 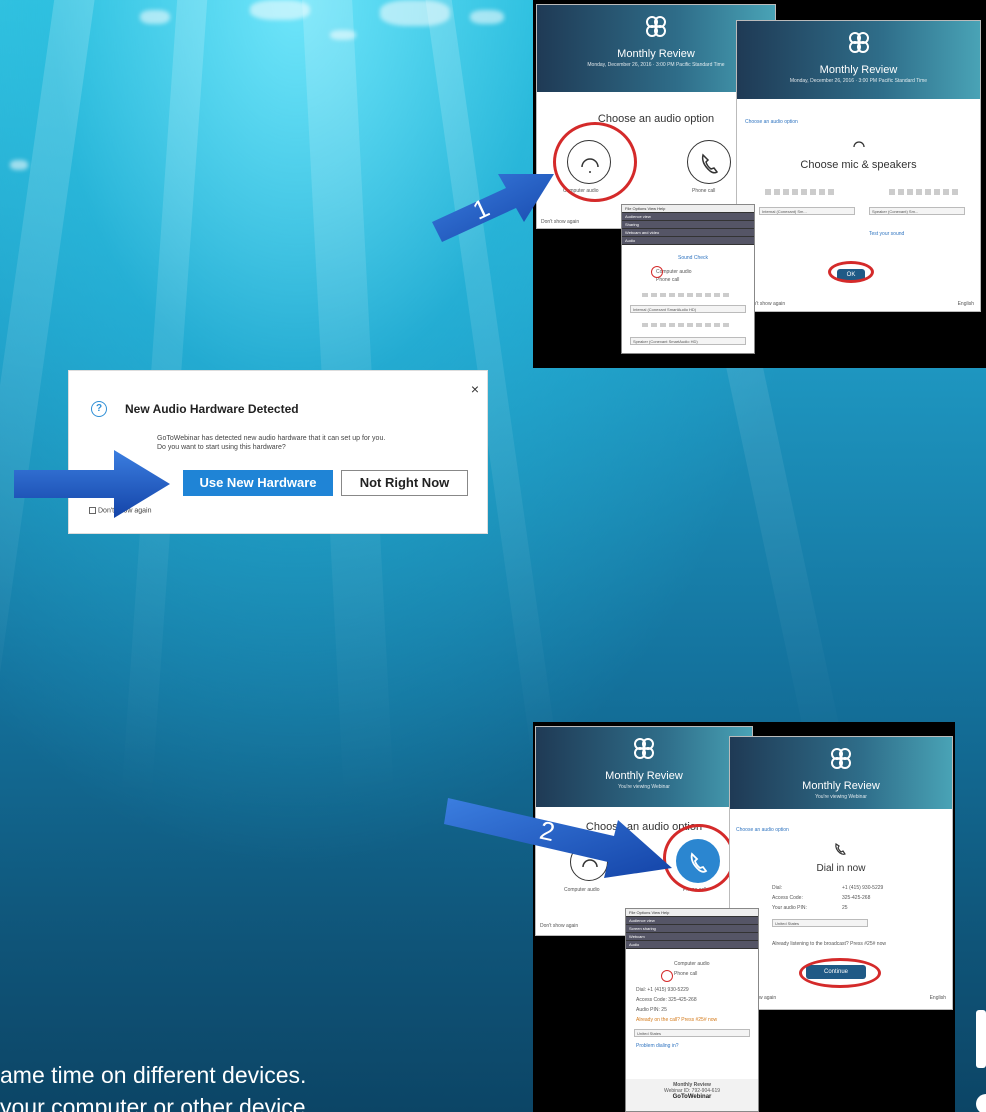 What do you see at coordinates (582, 890) in the screenshot?
I see `computer-audio-label: Computer audio` at bounding box center [582, 890].